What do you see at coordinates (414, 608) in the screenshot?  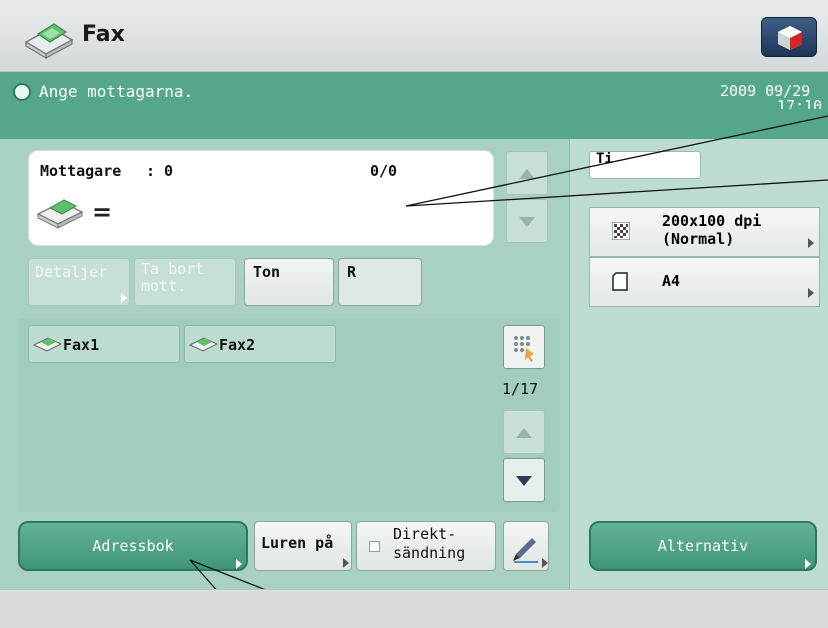 I see `footer-bar` at bounding box center [414, 608].